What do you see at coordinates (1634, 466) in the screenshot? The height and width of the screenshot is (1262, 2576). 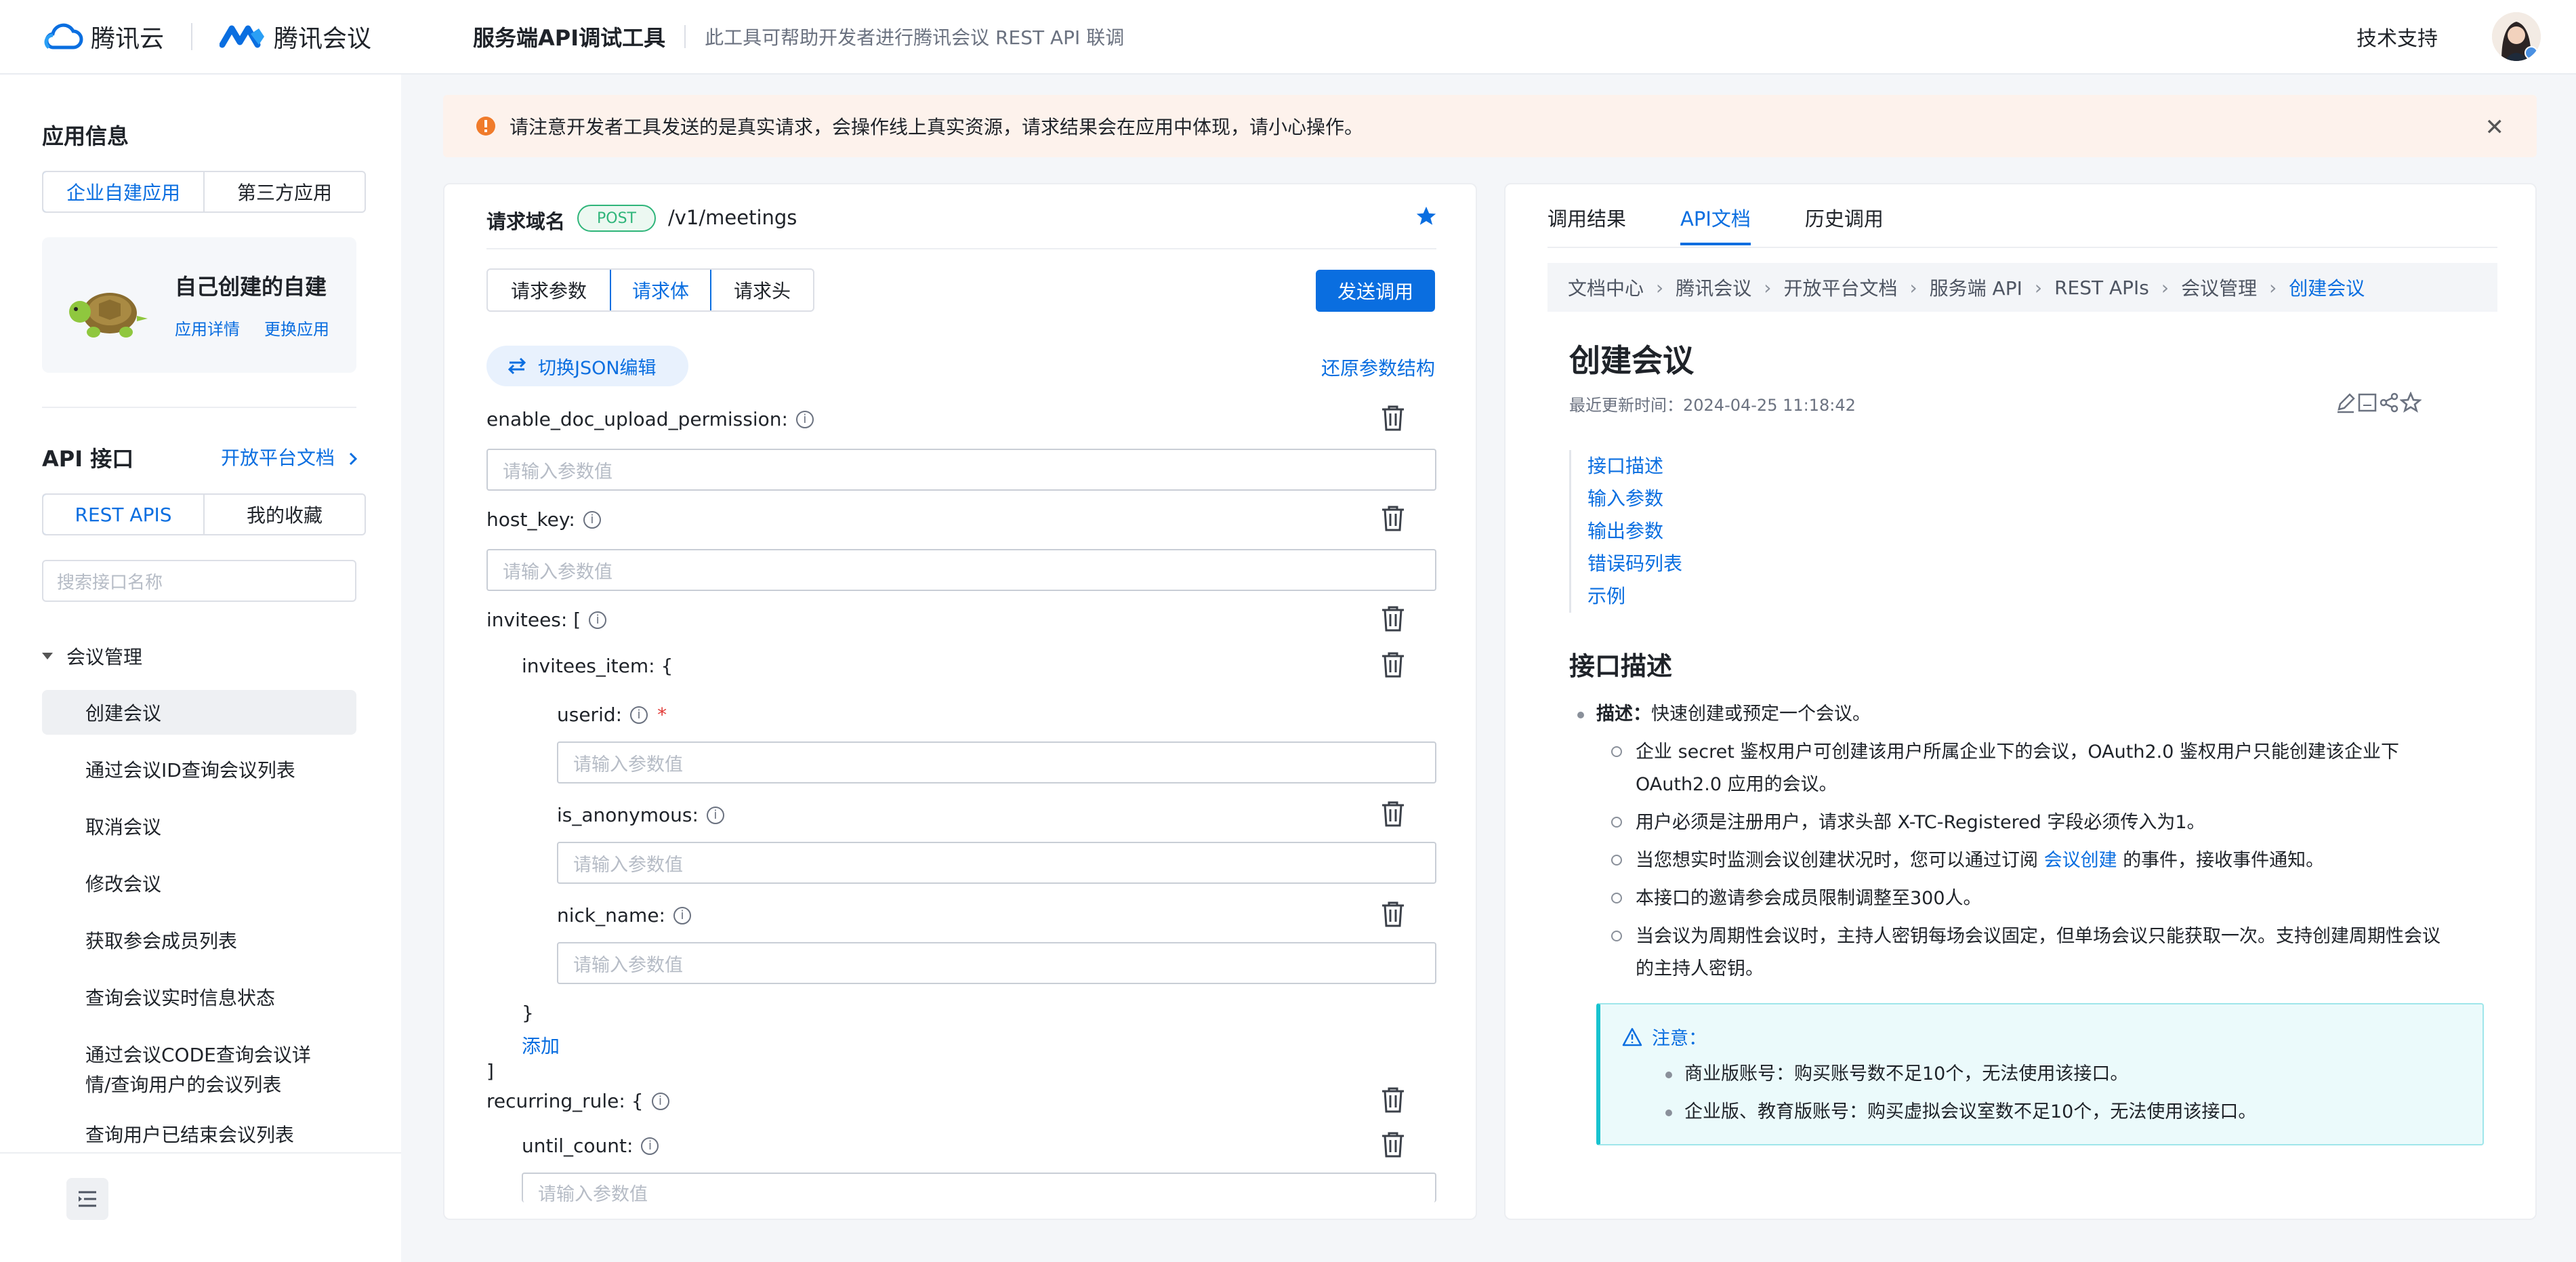 I see `toc-item: 接口描述` at bounding box center [1634, 466].